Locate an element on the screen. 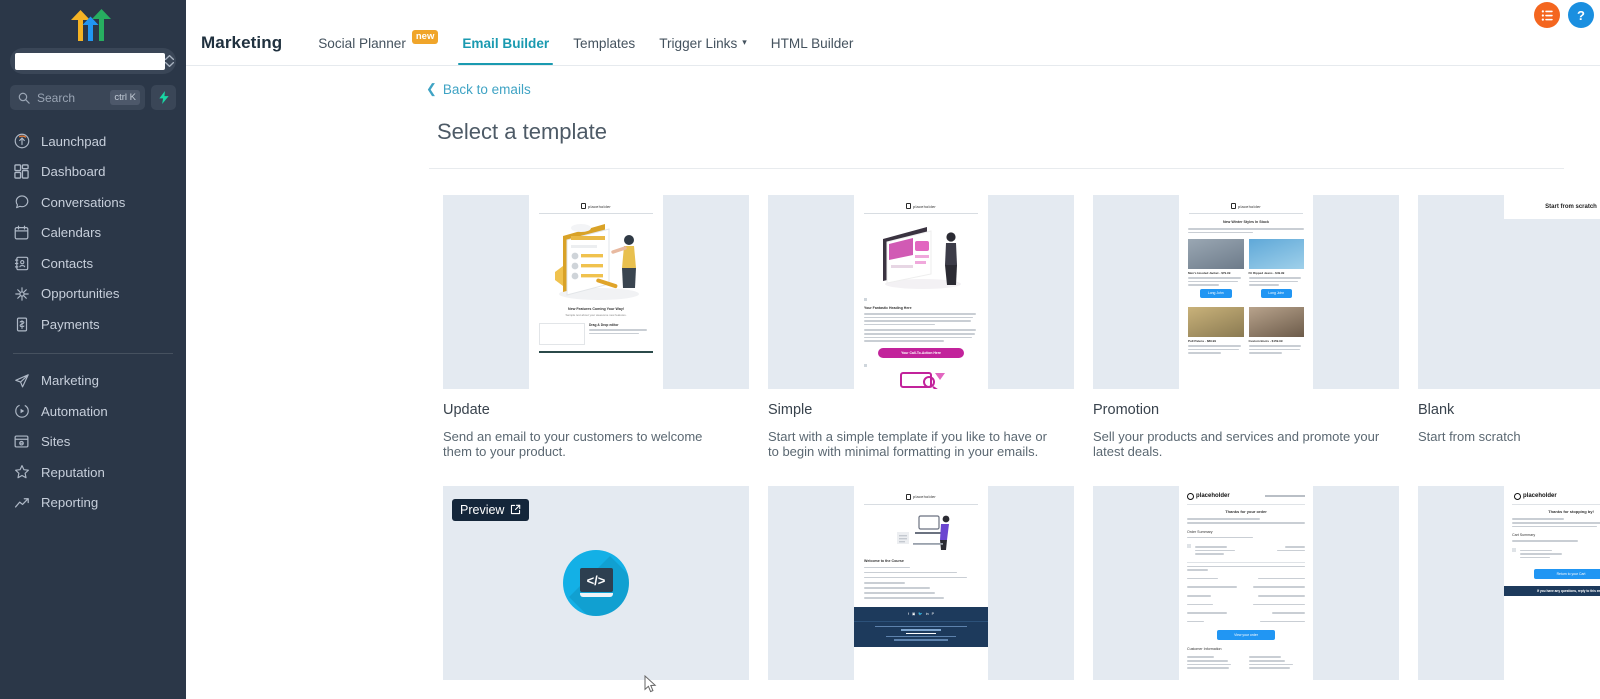  sidebar-item-contacts: Contacts is located at coordinates (93, 263).